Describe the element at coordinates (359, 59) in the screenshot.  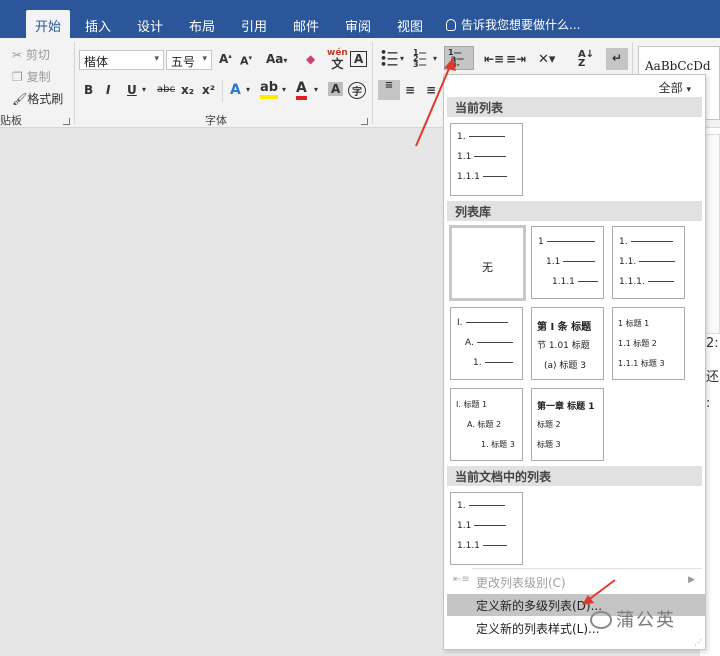
I see `character-border-icon: A` at that location.